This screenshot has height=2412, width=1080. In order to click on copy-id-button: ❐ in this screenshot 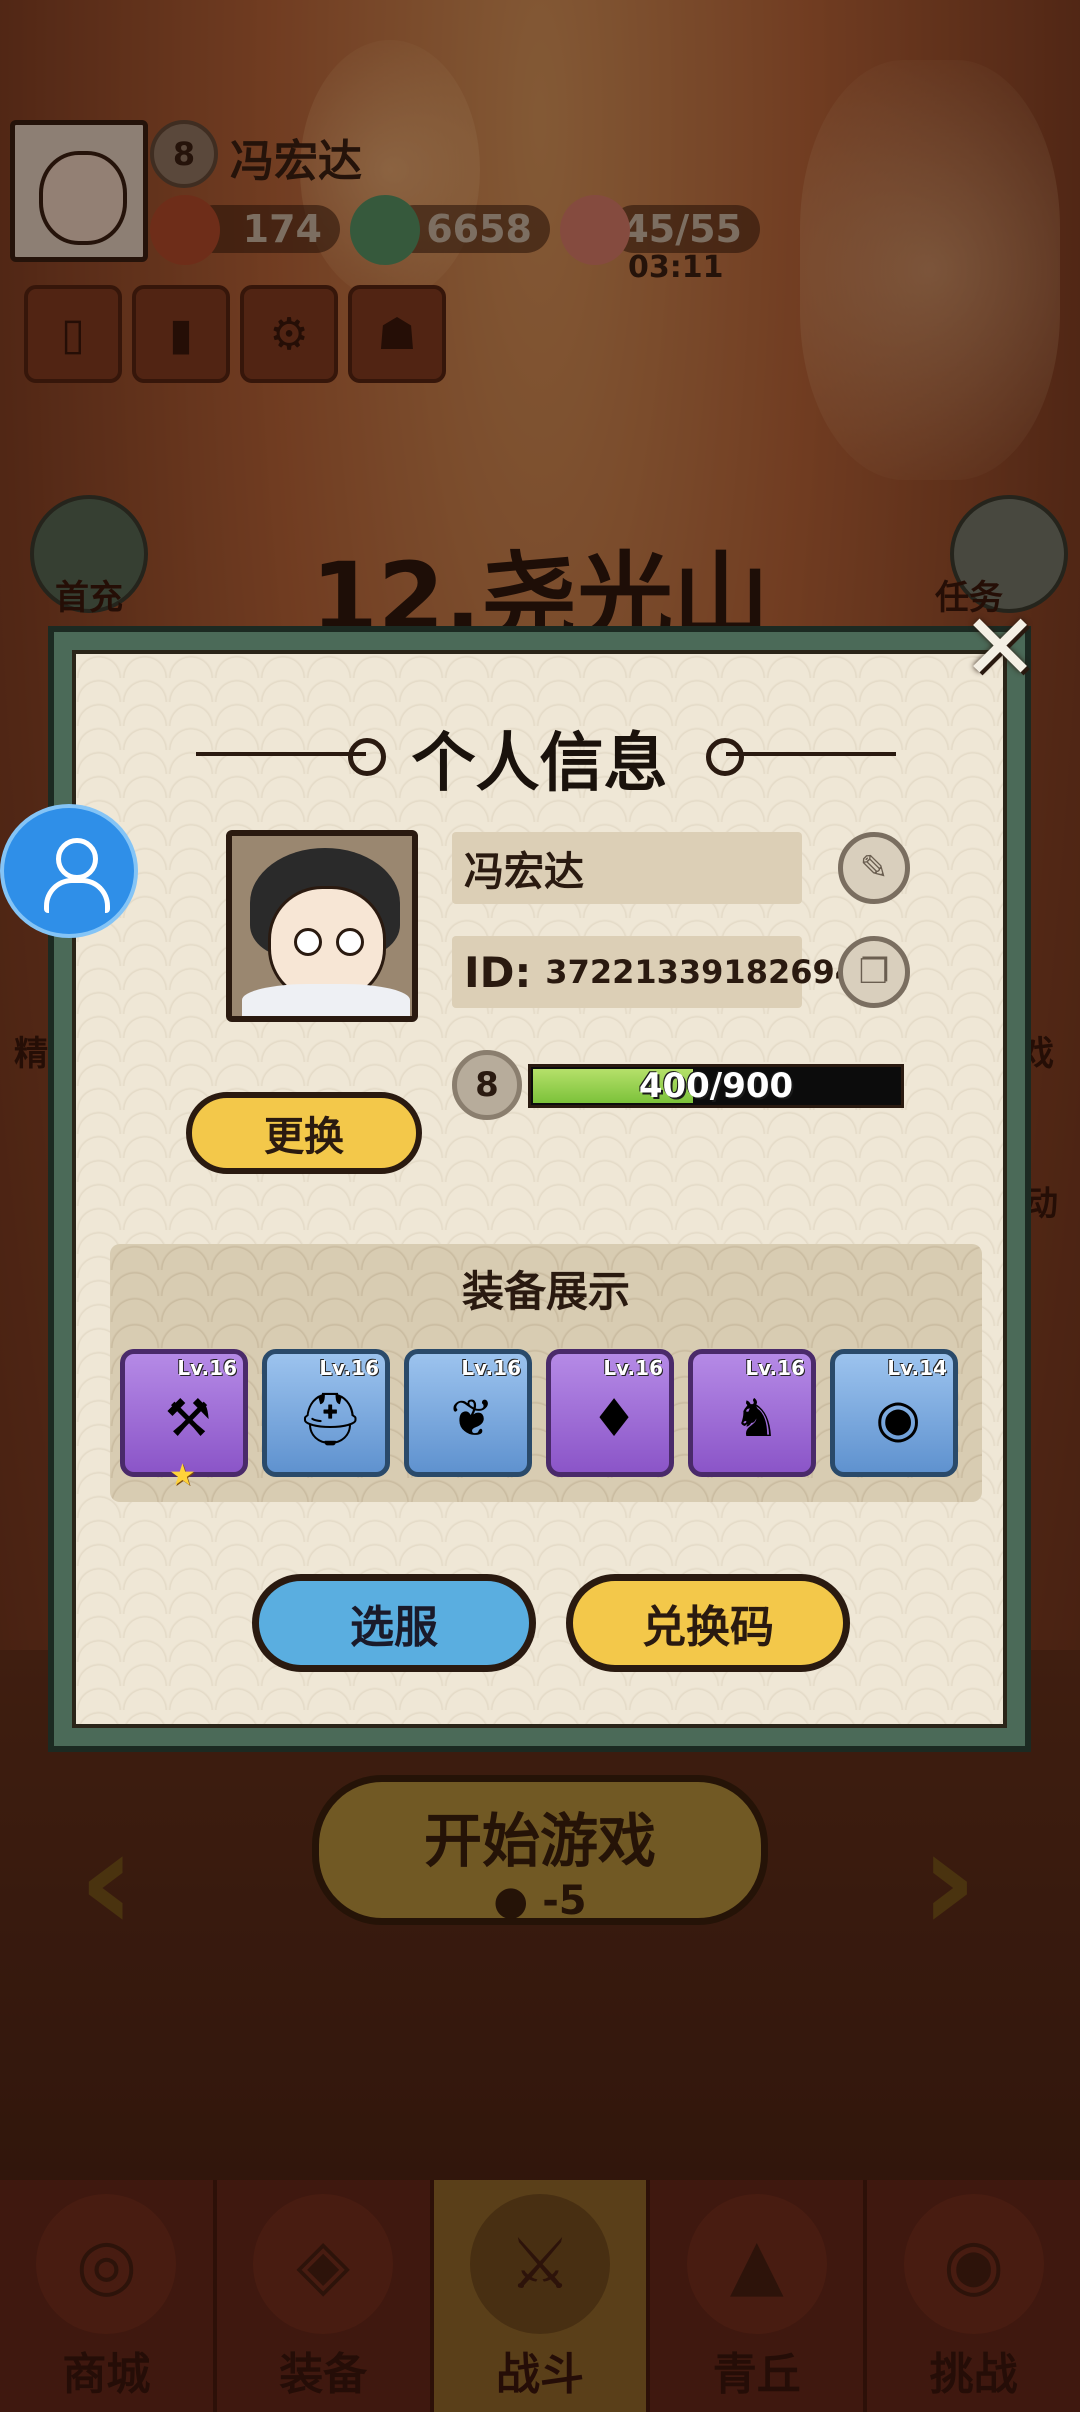, I will do `click(874, 972)`.